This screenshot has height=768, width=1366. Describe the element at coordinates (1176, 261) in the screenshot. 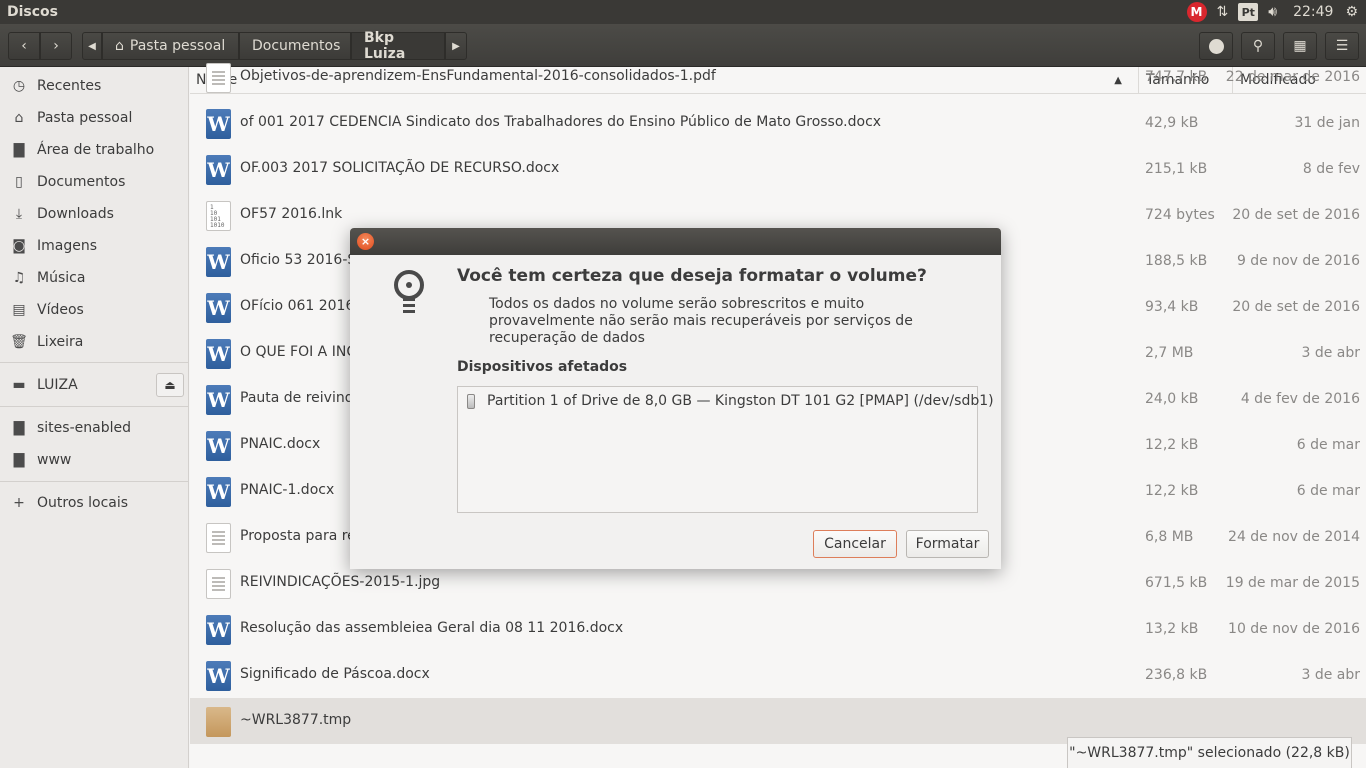

I see `file-size: 188,5 kB` at that location.